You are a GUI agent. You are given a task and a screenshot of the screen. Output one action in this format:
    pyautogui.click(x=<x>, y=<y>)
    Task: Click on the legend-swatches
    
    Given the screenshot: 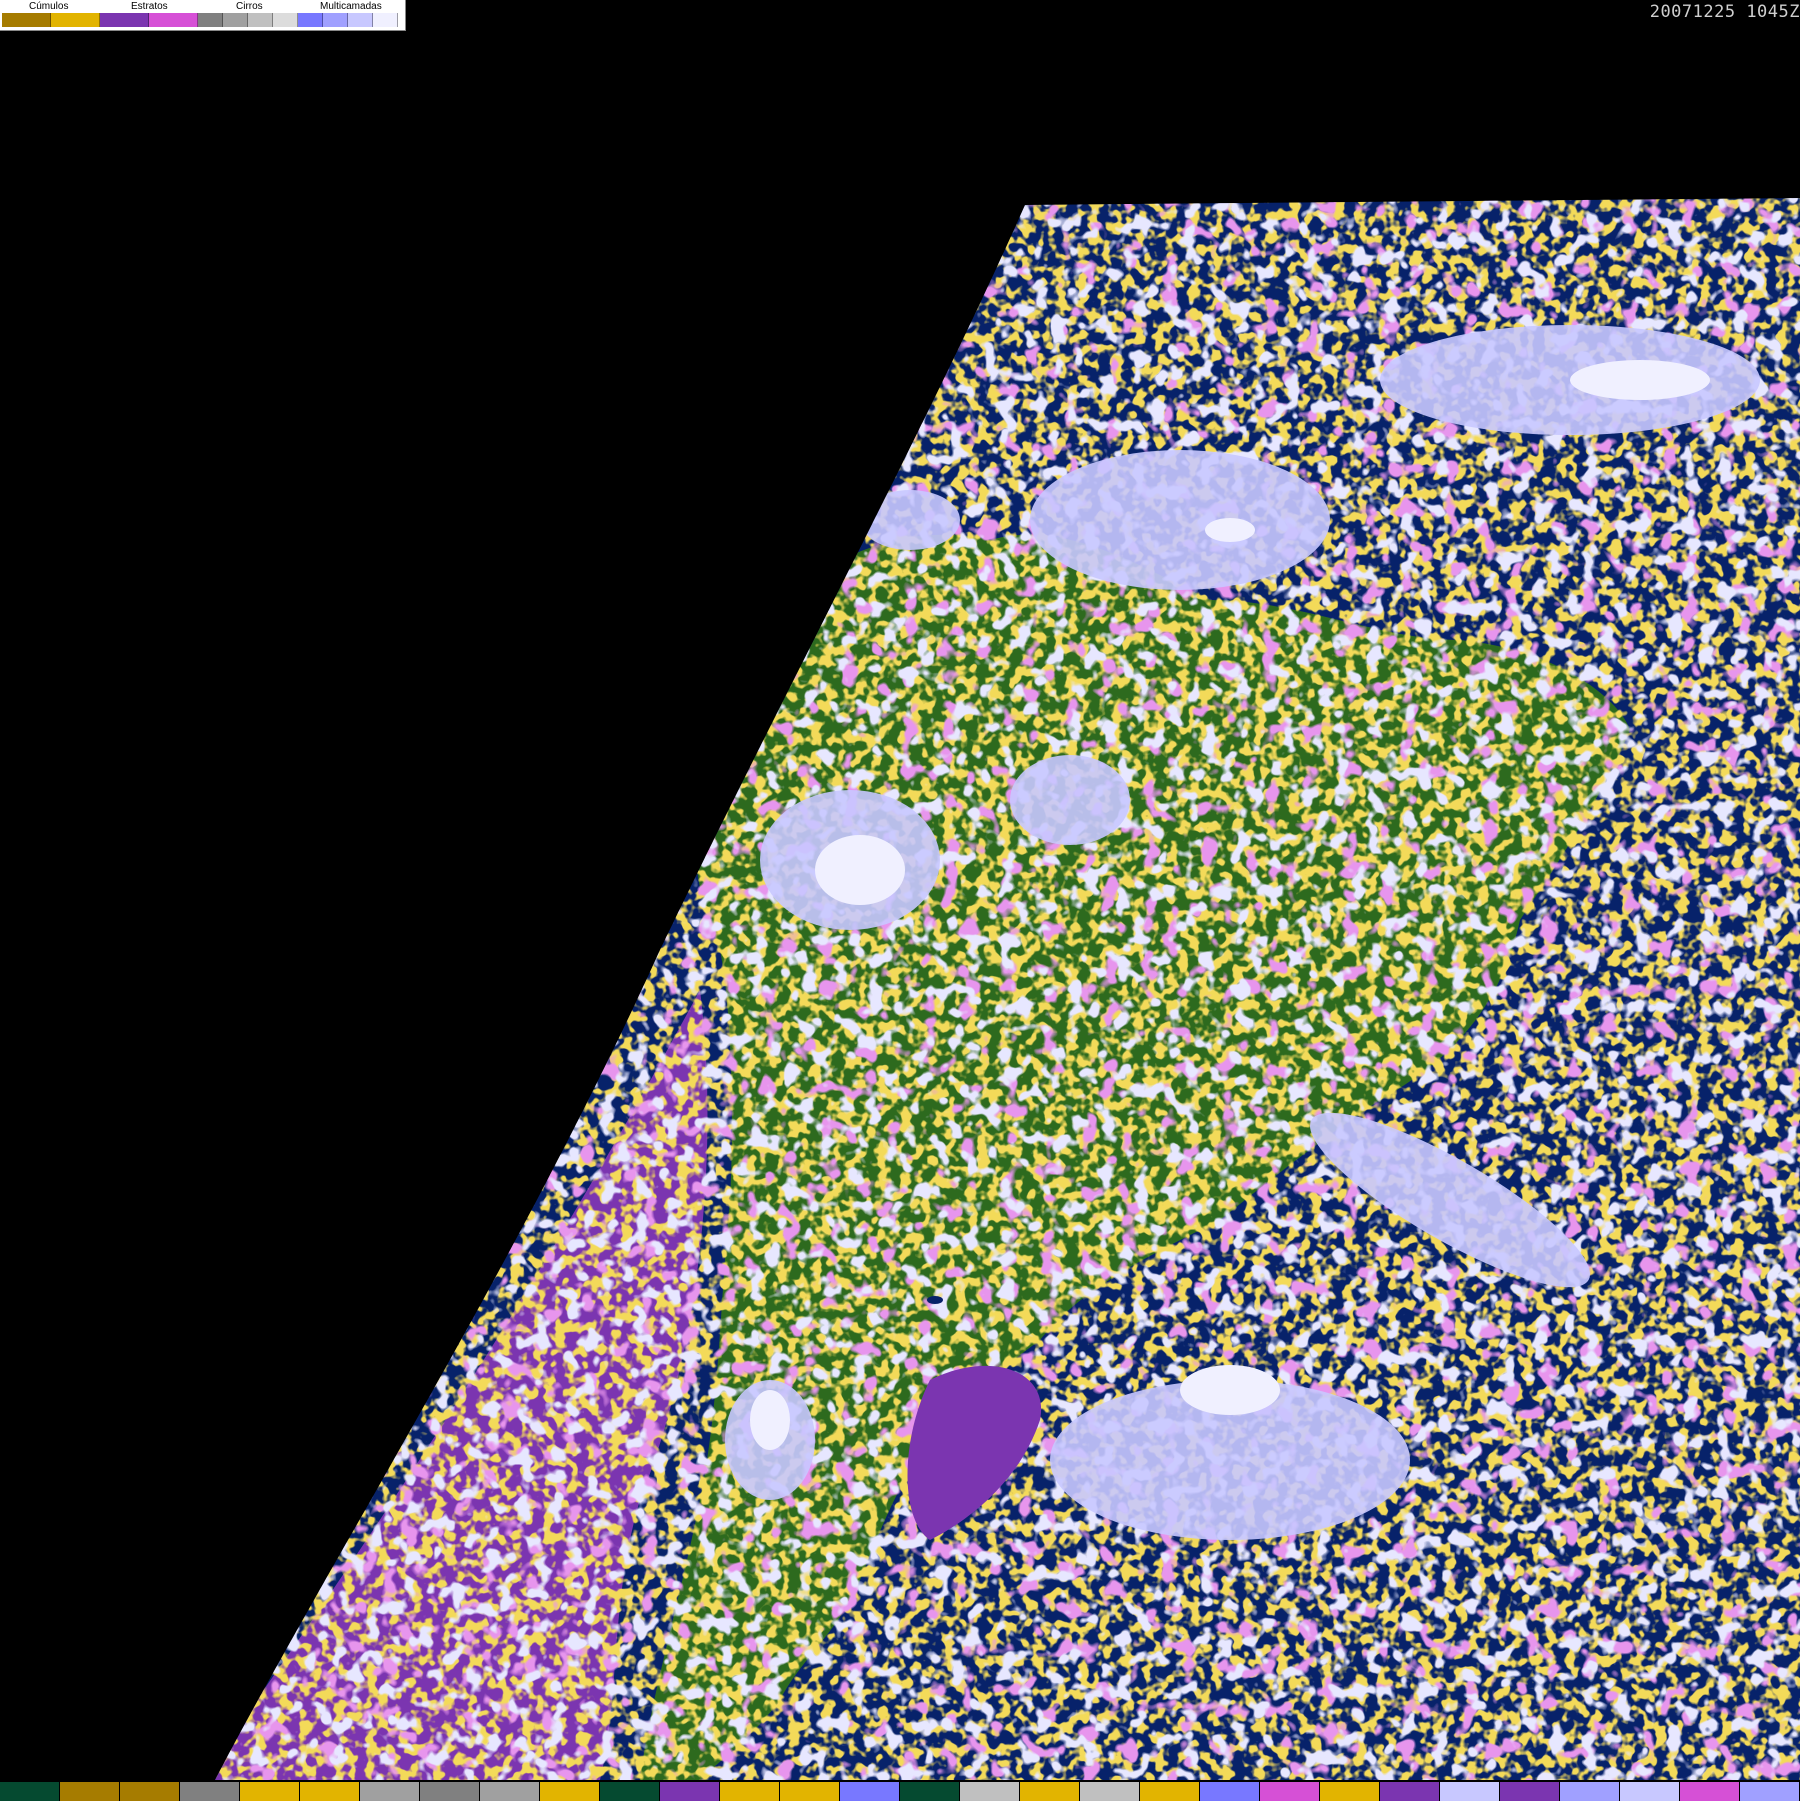 What is the action you would take?
    pyautogui.click(x=200, y=20)
    